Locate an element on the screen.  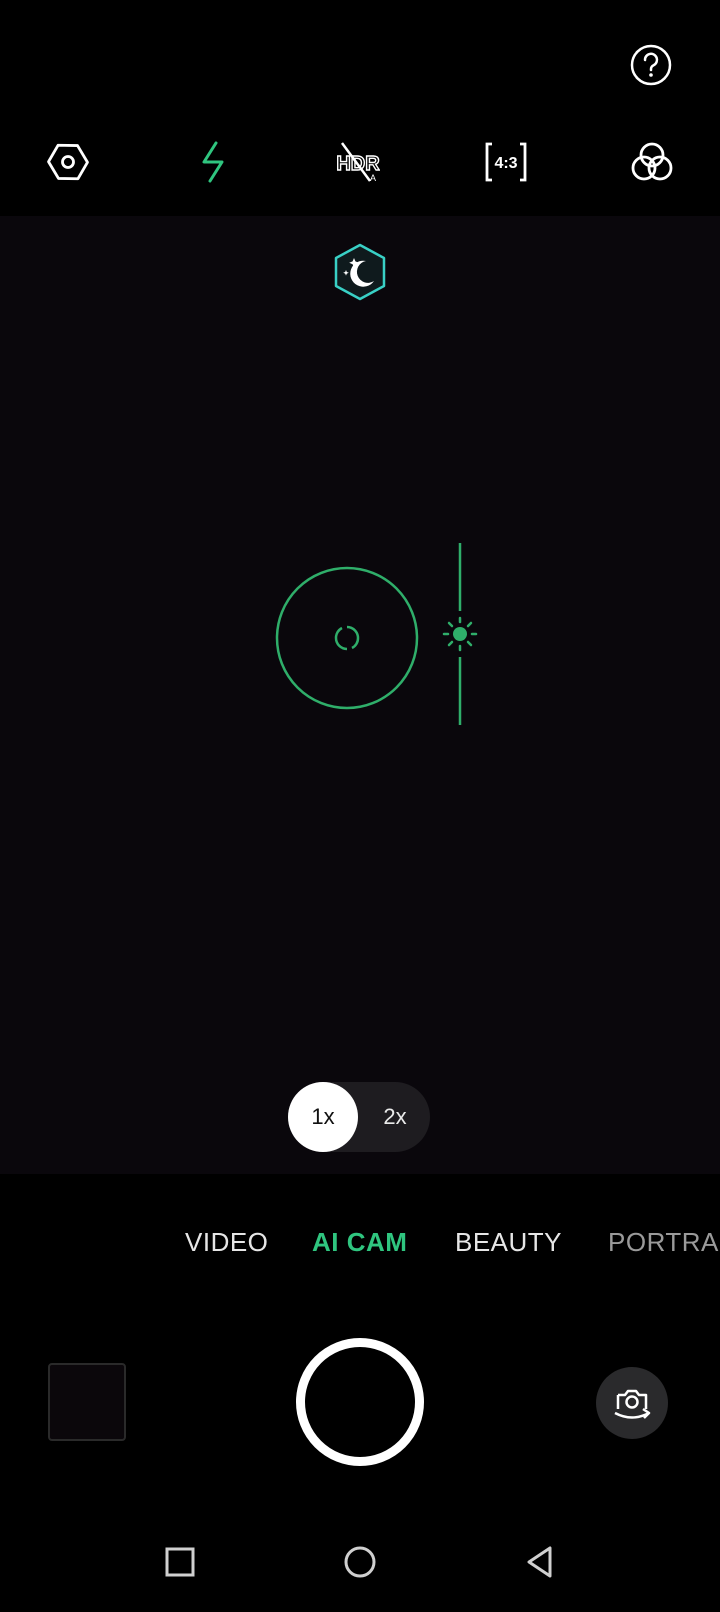
aspect-ratio-icon: 4:3 is located at coordinates (506, 162).